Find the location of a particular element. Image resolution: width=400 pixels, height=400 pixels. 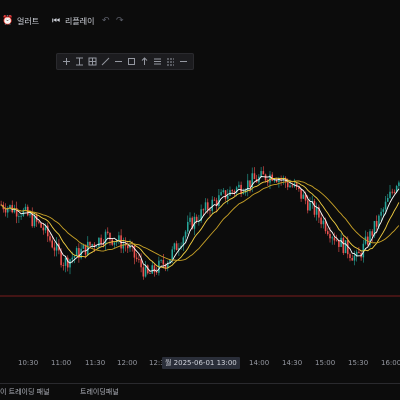

alert-button: 얼러트 is located at coordinates (28, 22).